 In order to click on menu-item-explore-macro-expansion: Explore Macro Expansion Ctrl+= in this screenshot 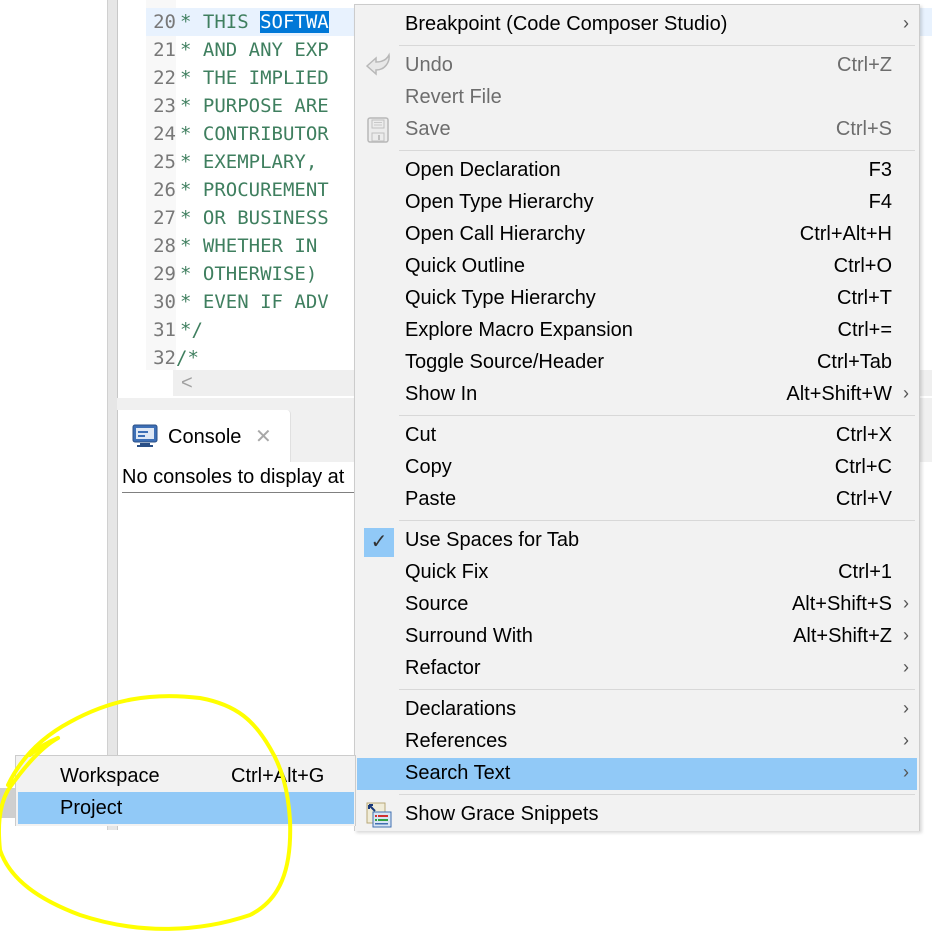, I will do `click(637, 331)`.